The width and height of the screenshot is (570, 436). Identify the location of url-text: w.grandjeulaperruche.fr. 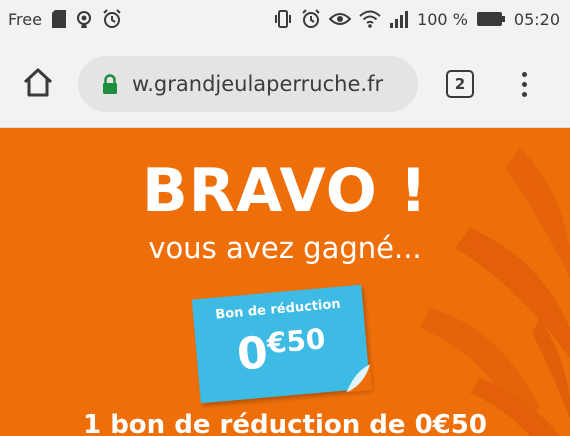
(258, 84).